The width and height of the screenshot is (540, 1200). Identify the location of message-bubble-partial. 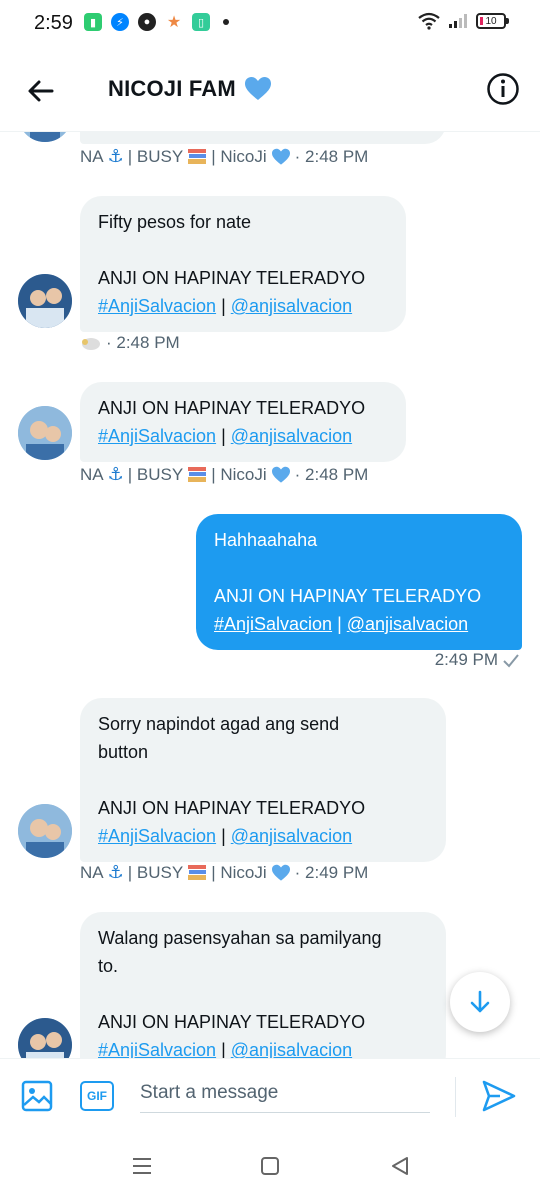
(263, 138).